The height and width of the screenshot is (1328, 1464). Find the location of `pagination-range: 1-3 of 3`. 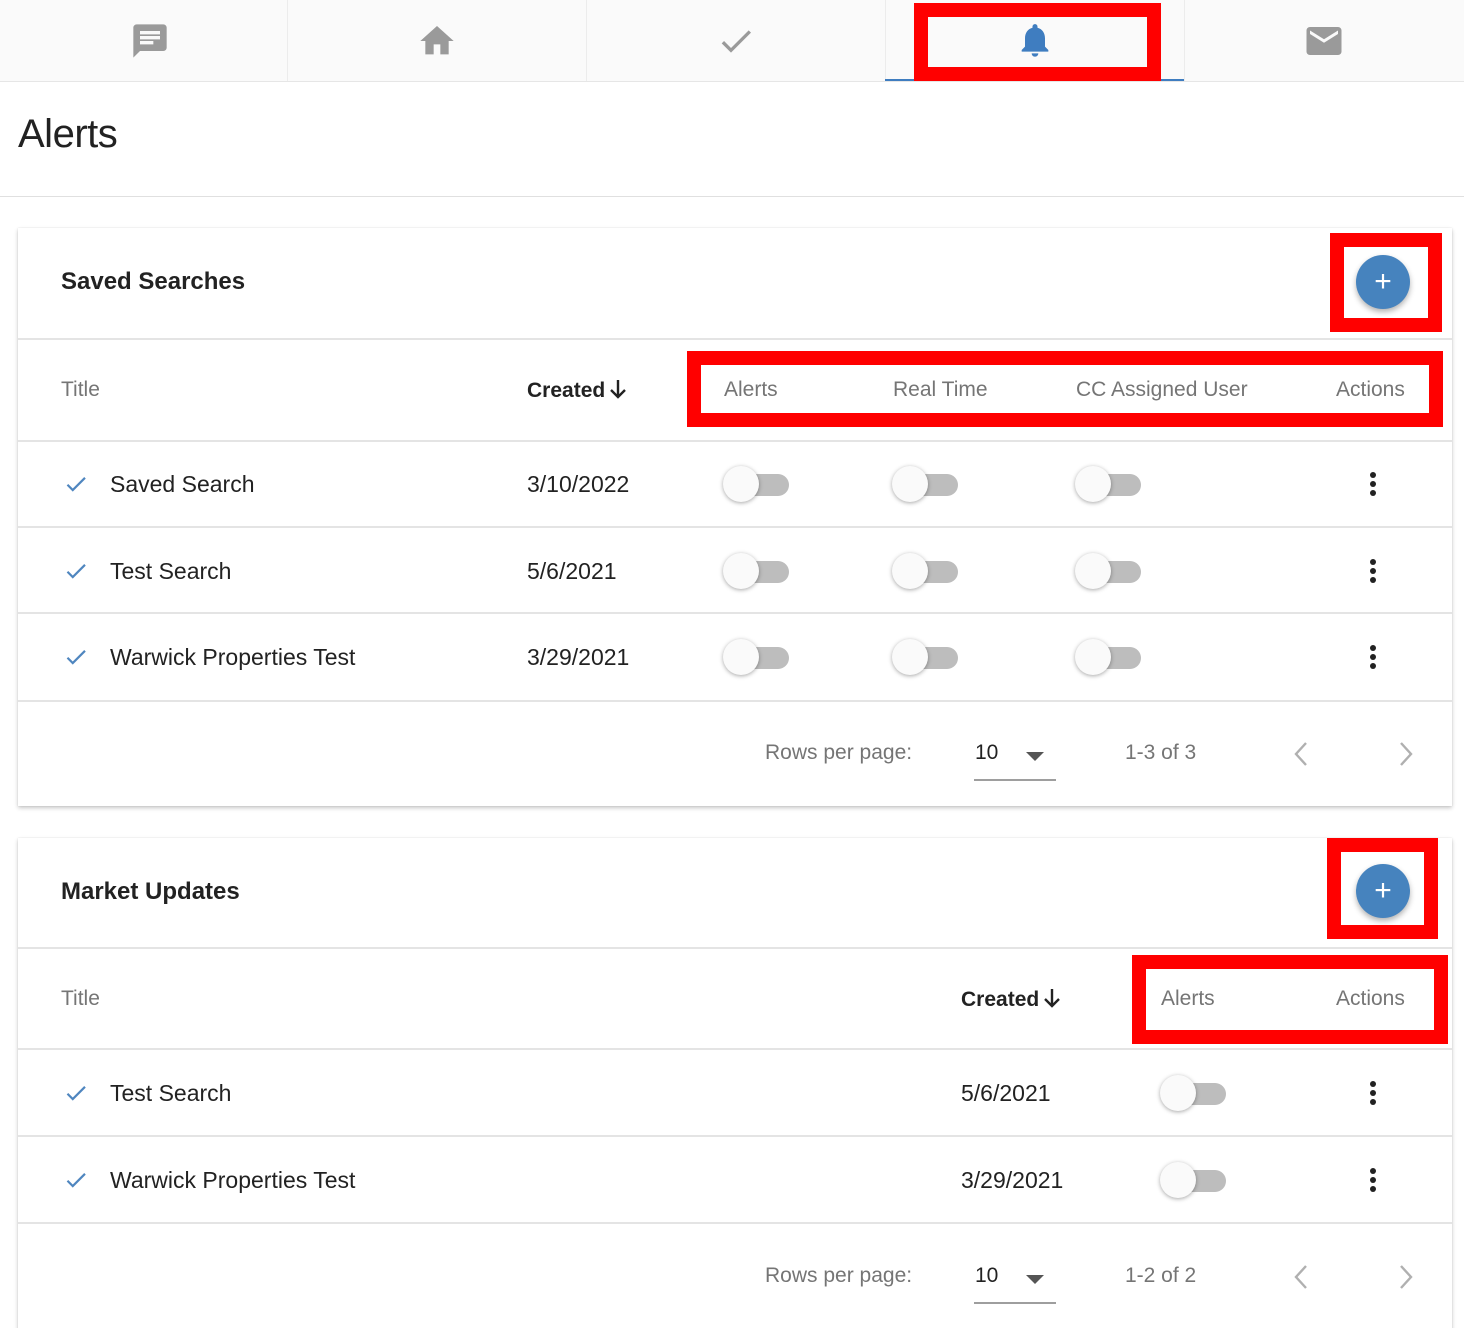

pagination-range: 1-3 of 3 is located at coordinates (1161, 752).